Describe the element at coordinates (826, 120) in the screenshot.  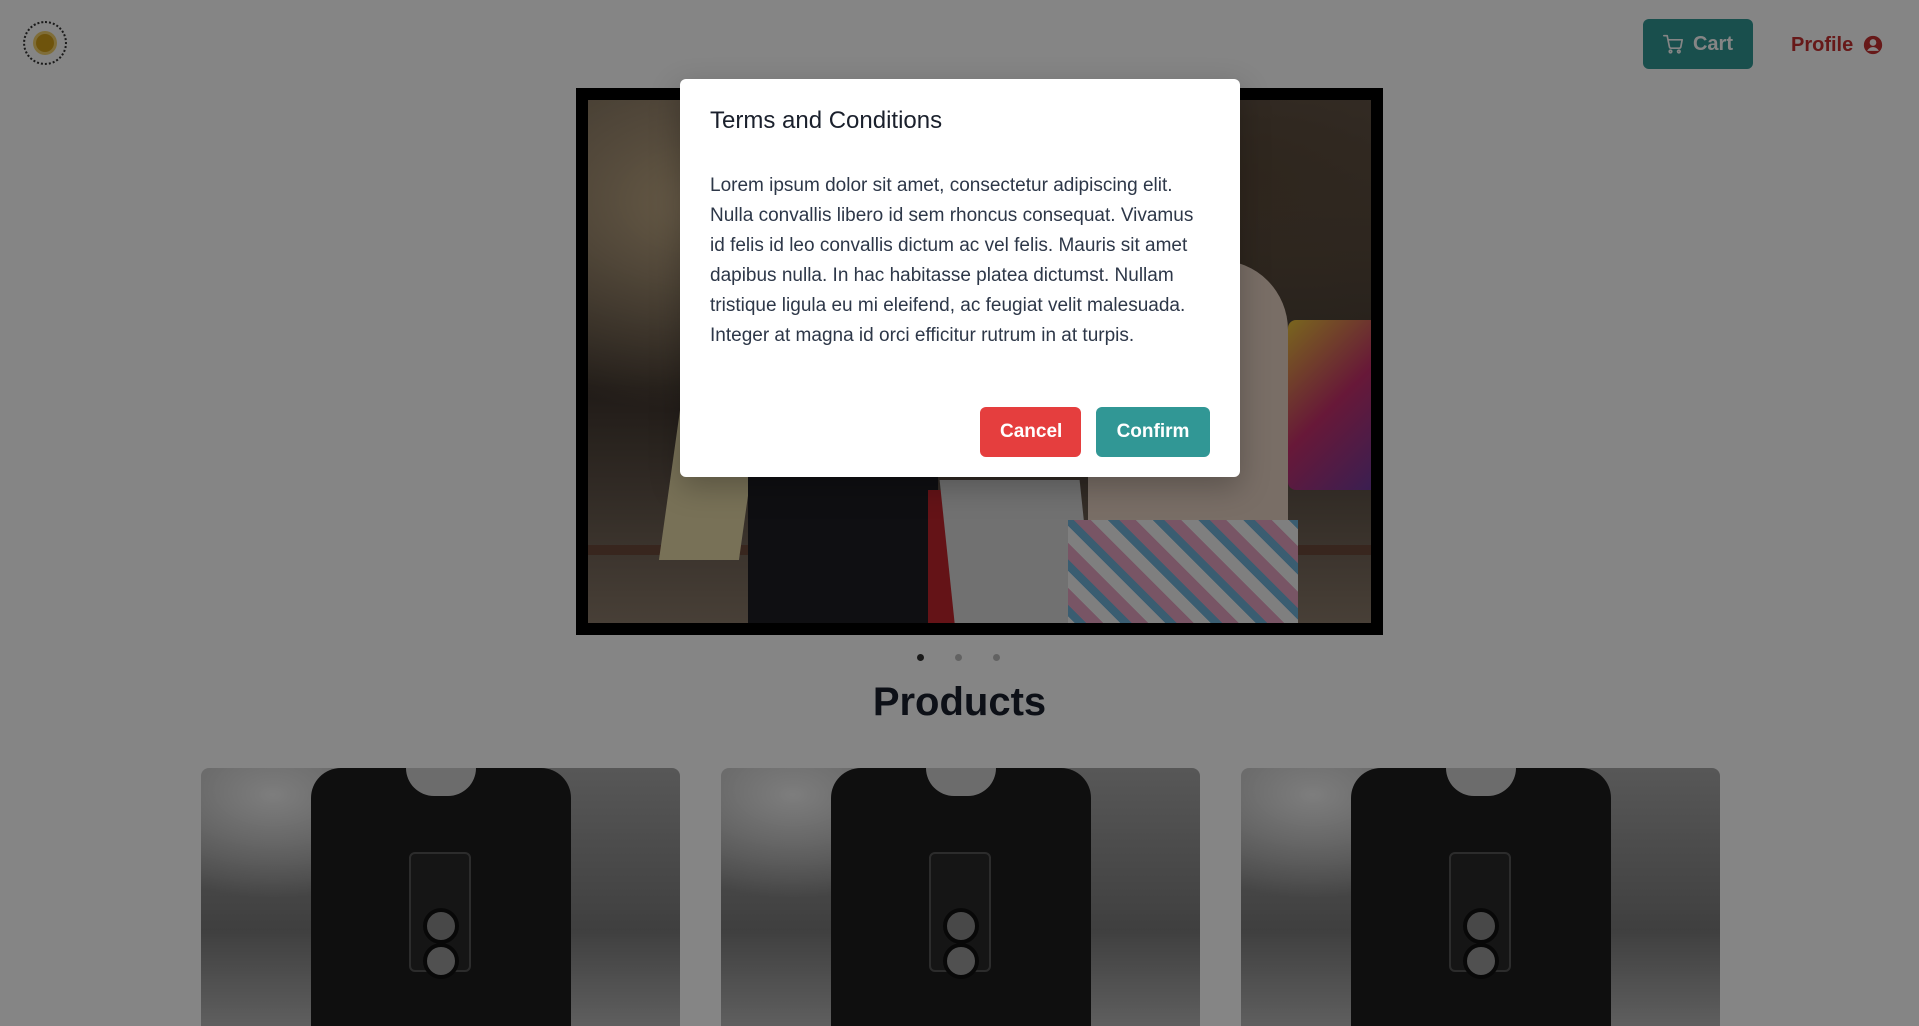
I see `modal-title: Terms and Conditions` at that location.